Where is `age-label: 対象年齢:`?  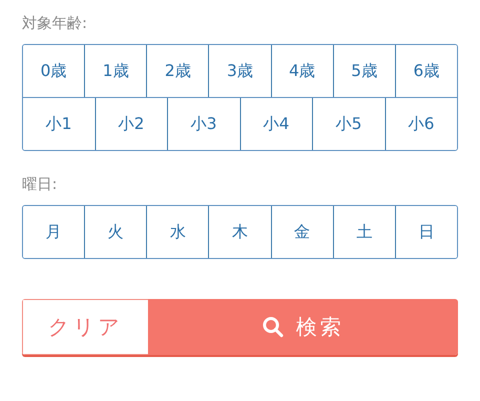 age-label: 対象年齢: is located at coordinates (55, 23).